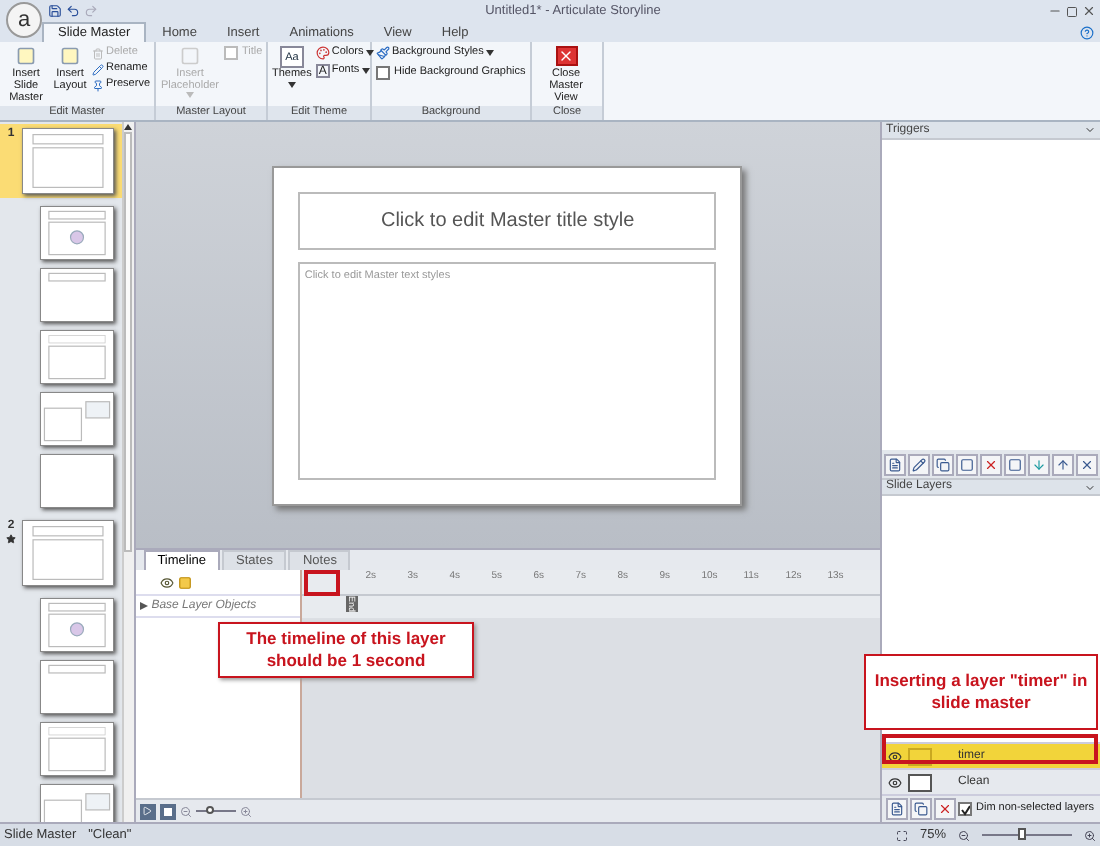 The height and width of the screenshot is (846, 1100). What do you see at coordinates (383, 53) in the screenshot?
I see `paintbrush-icon` at bounding box center [383, 53].